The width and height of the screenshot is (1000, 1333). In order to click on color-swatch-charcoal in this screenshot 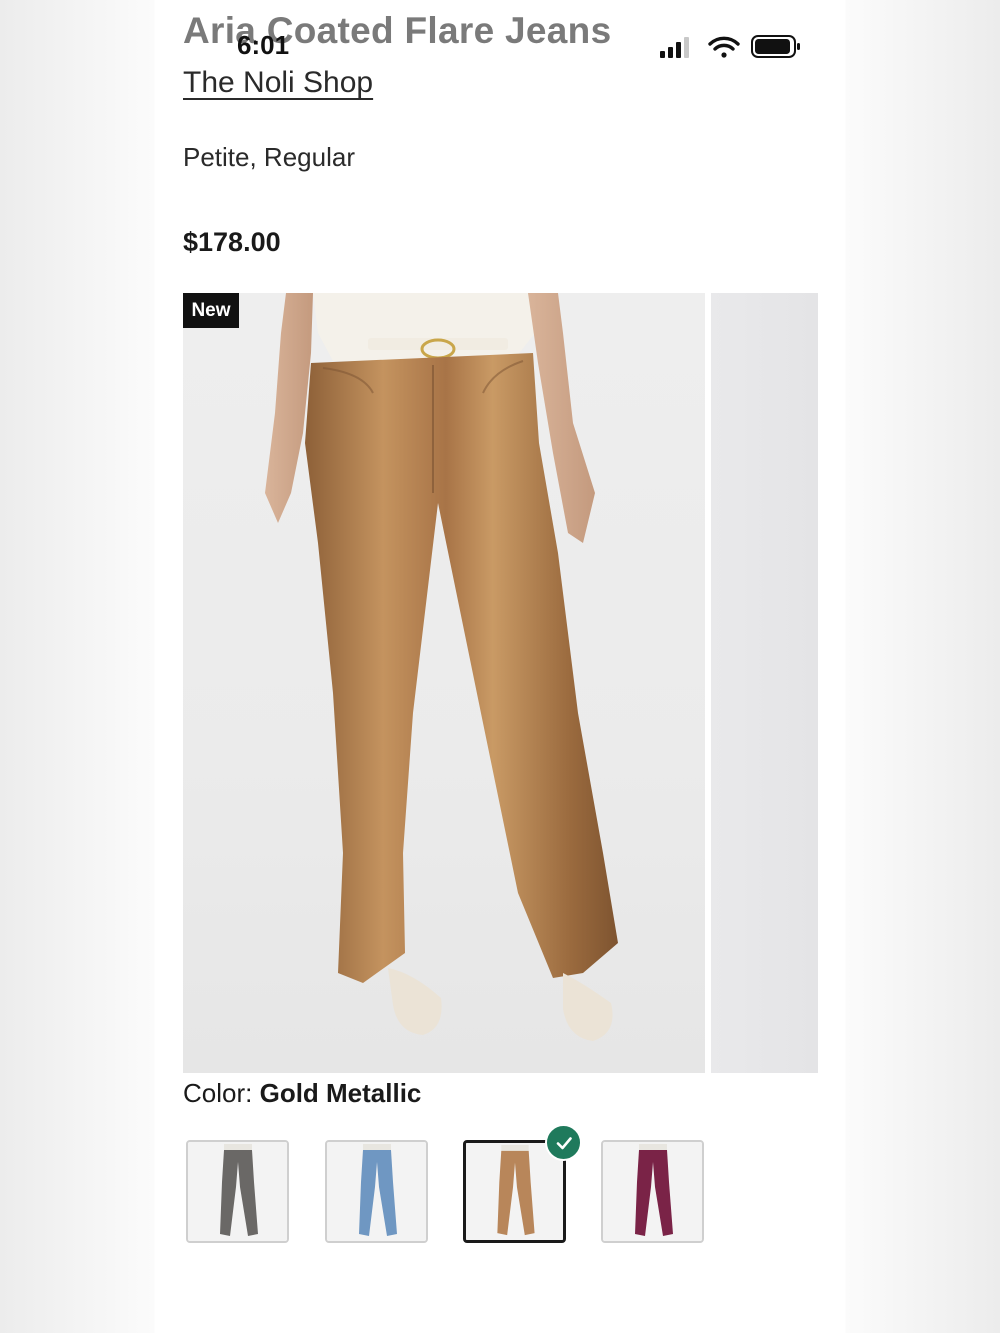, I will do `click(237, 1191)`.